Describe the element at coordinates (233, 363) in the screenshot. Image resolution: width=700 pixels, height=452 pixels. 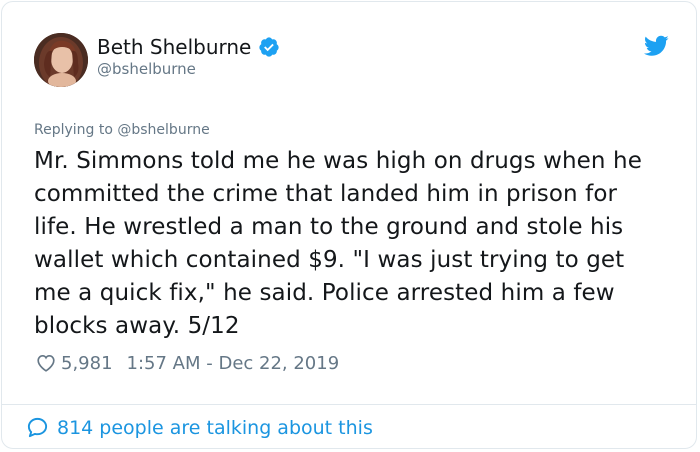
I see `timestamp: 1:57 AM - Dec 22, 2019` at that location.